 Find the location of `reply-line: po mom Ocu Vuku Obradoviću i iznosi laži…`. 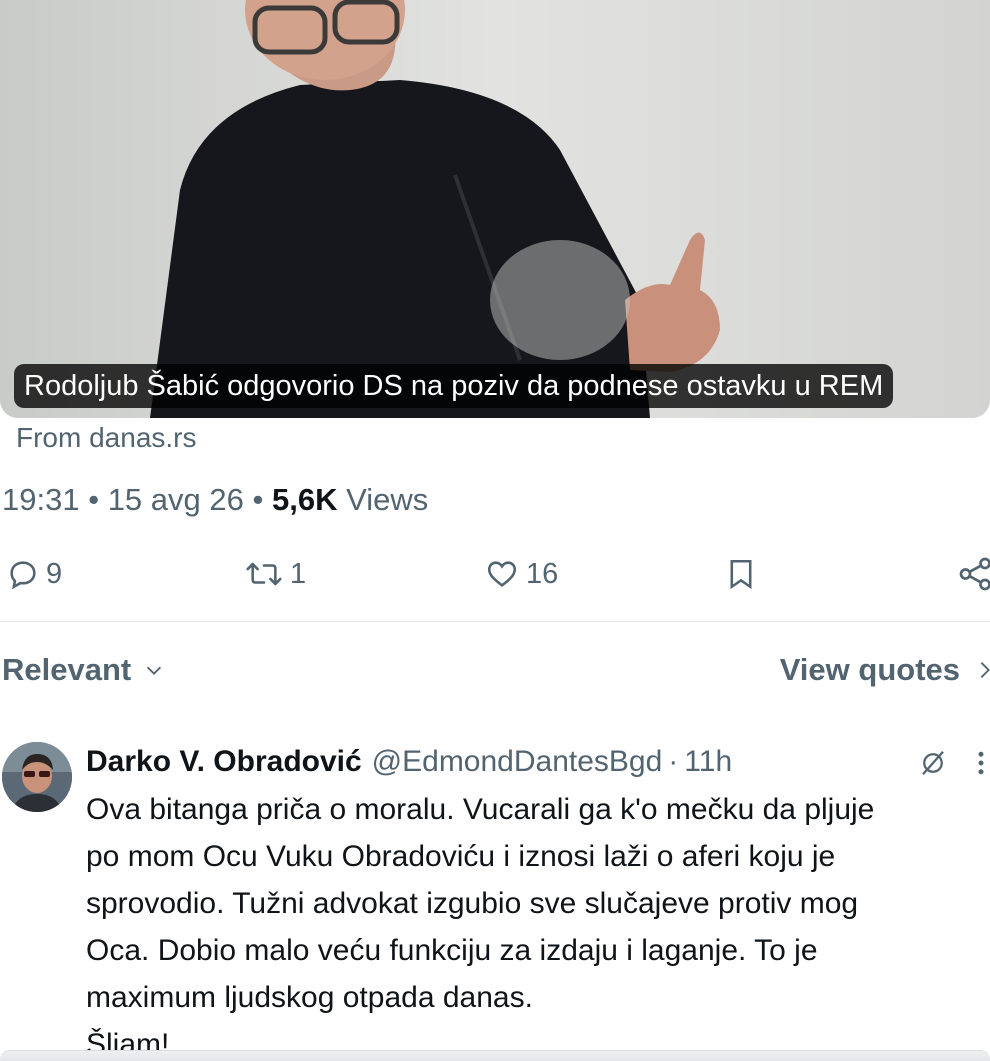

reply-line: po mom Ocu Vuku Obradoviću i iznosi laži… is located at coordinates (461, 856).